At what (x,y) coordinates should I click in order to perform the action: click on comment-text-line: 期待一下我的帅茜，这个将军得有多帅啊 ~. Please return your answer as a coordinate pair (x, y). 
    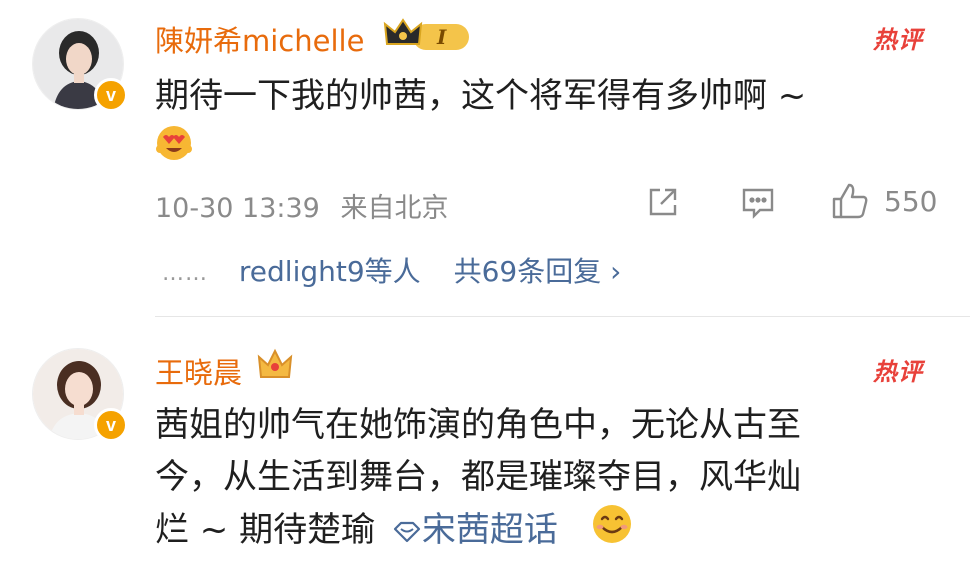
    Looking at the image, I should click on (481, 96).